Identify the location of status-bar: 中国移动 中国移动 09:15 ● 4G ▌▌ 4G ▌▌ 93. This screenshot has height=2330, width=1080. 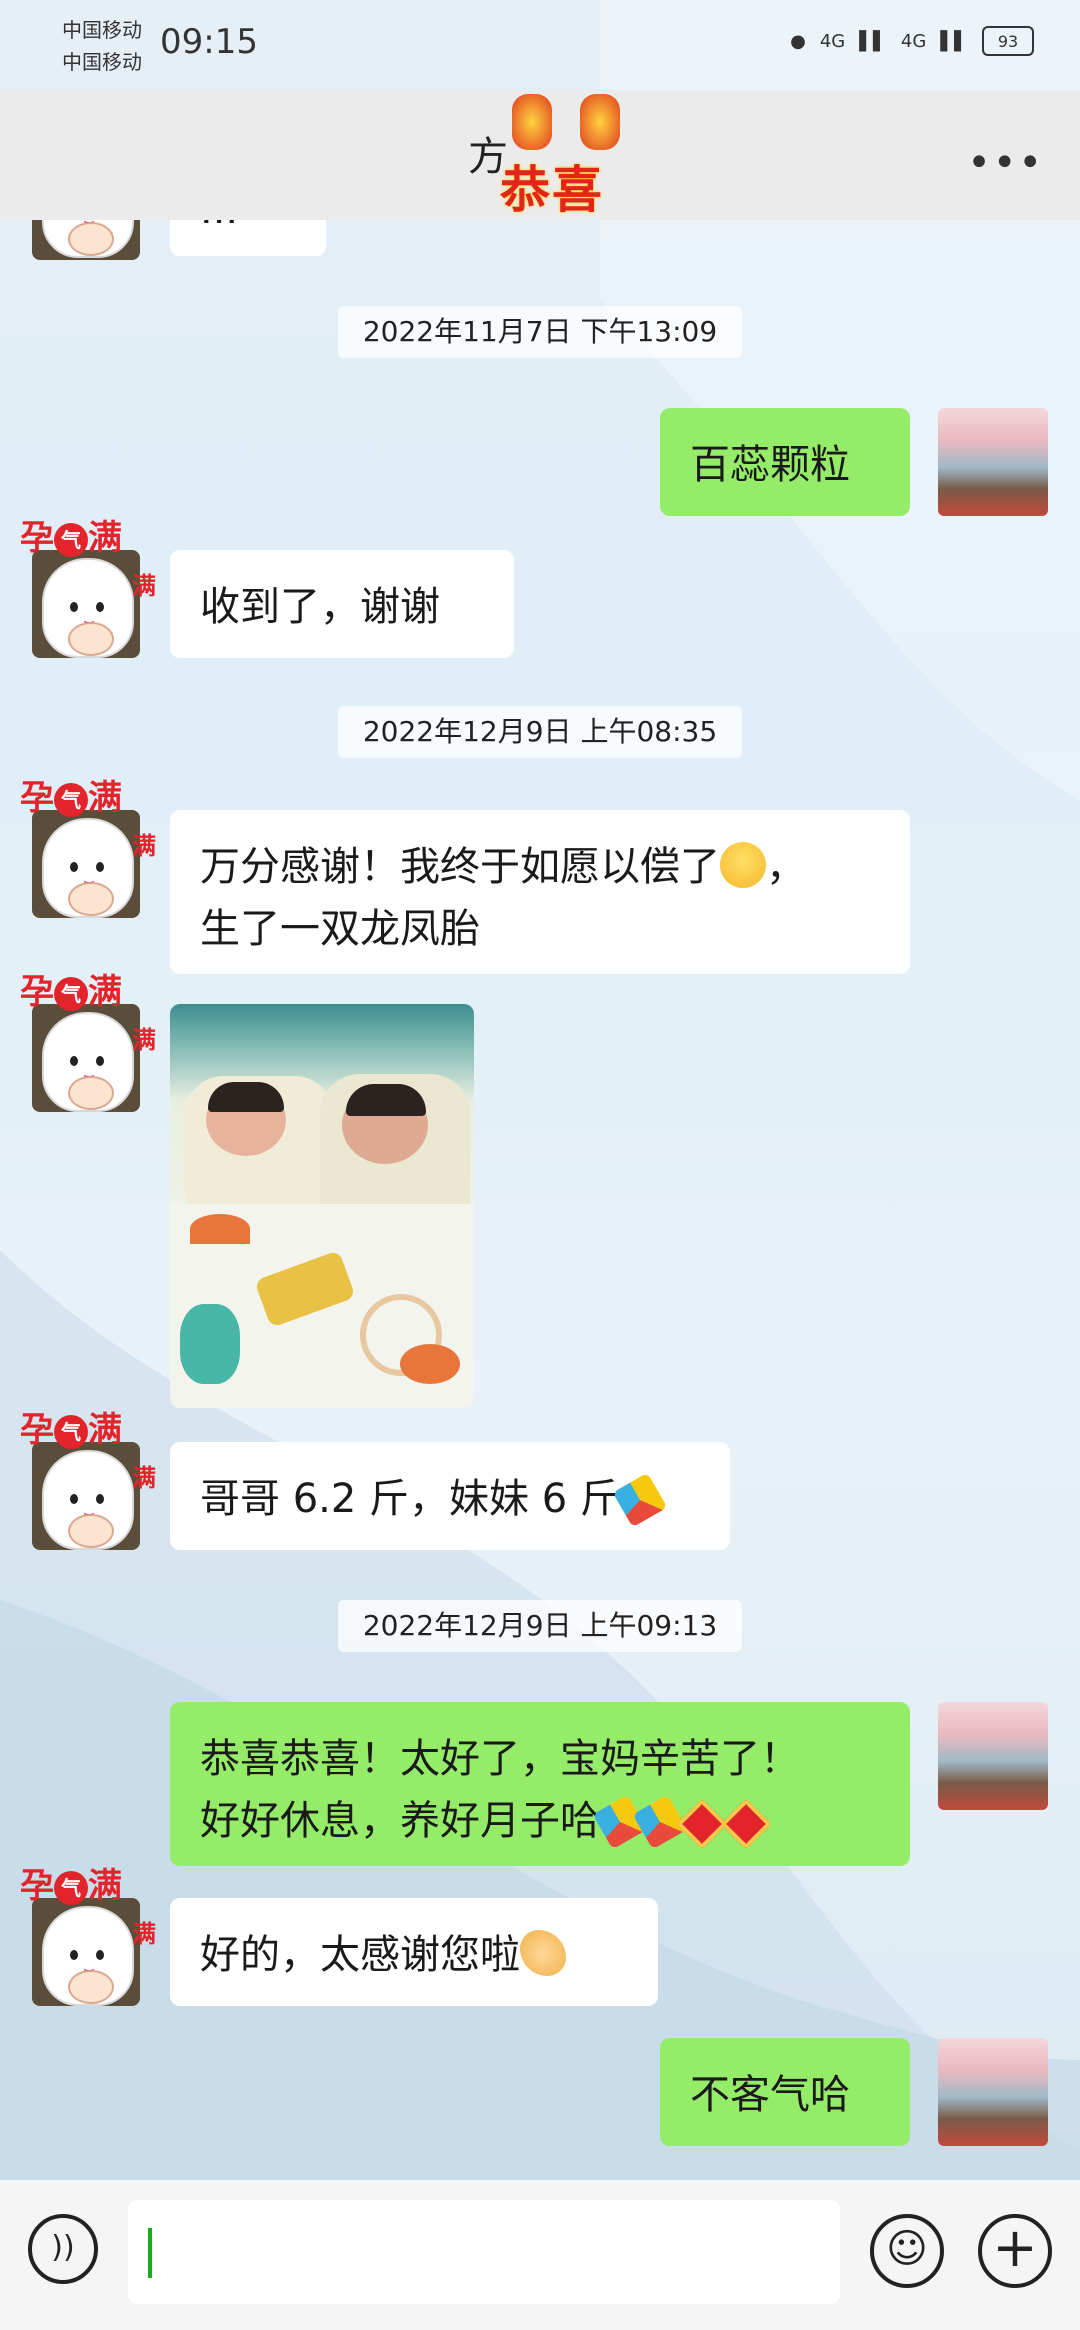
(540, 45).